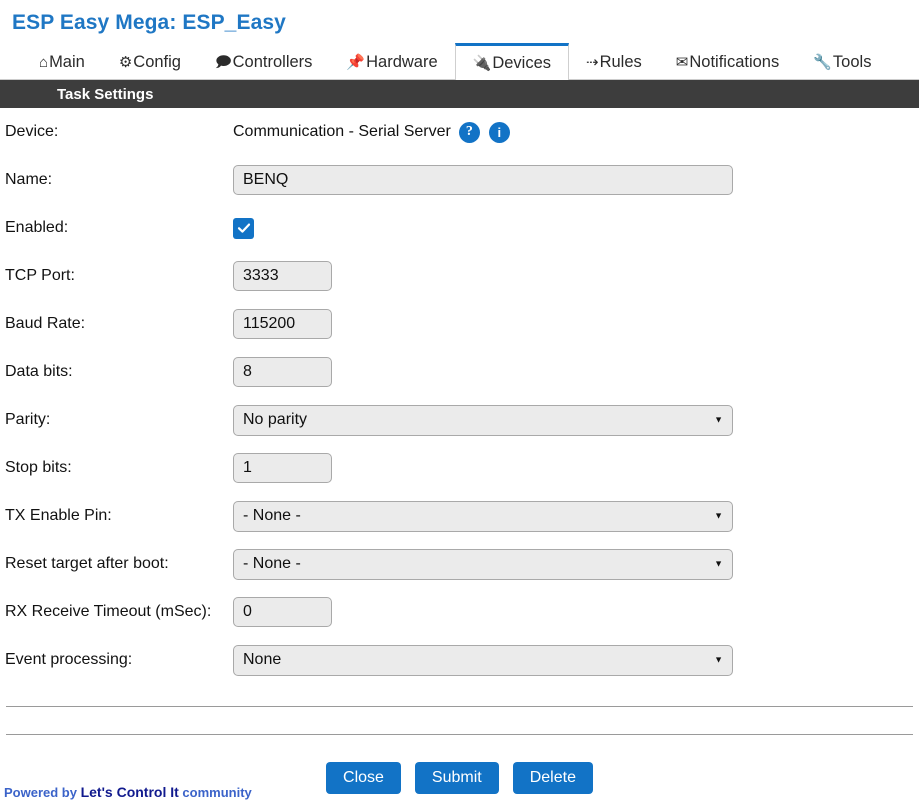 The width and height of the screenshot is (919, 811). Describe the element at coordinates (69, 659) in the screenshot. I see `event-processing-label: Event processing:` at that location.